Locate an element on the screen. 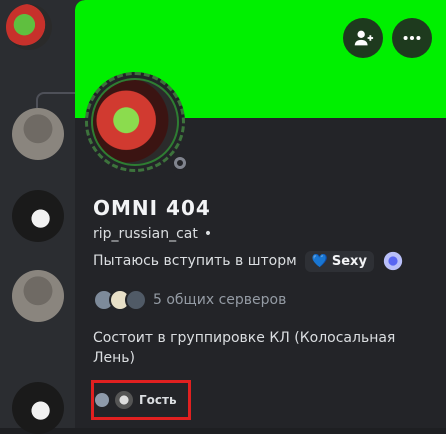 Image resolution: width=446 pixels, height=434 pixels. add-friend-button is located at coordinates (363, 38).